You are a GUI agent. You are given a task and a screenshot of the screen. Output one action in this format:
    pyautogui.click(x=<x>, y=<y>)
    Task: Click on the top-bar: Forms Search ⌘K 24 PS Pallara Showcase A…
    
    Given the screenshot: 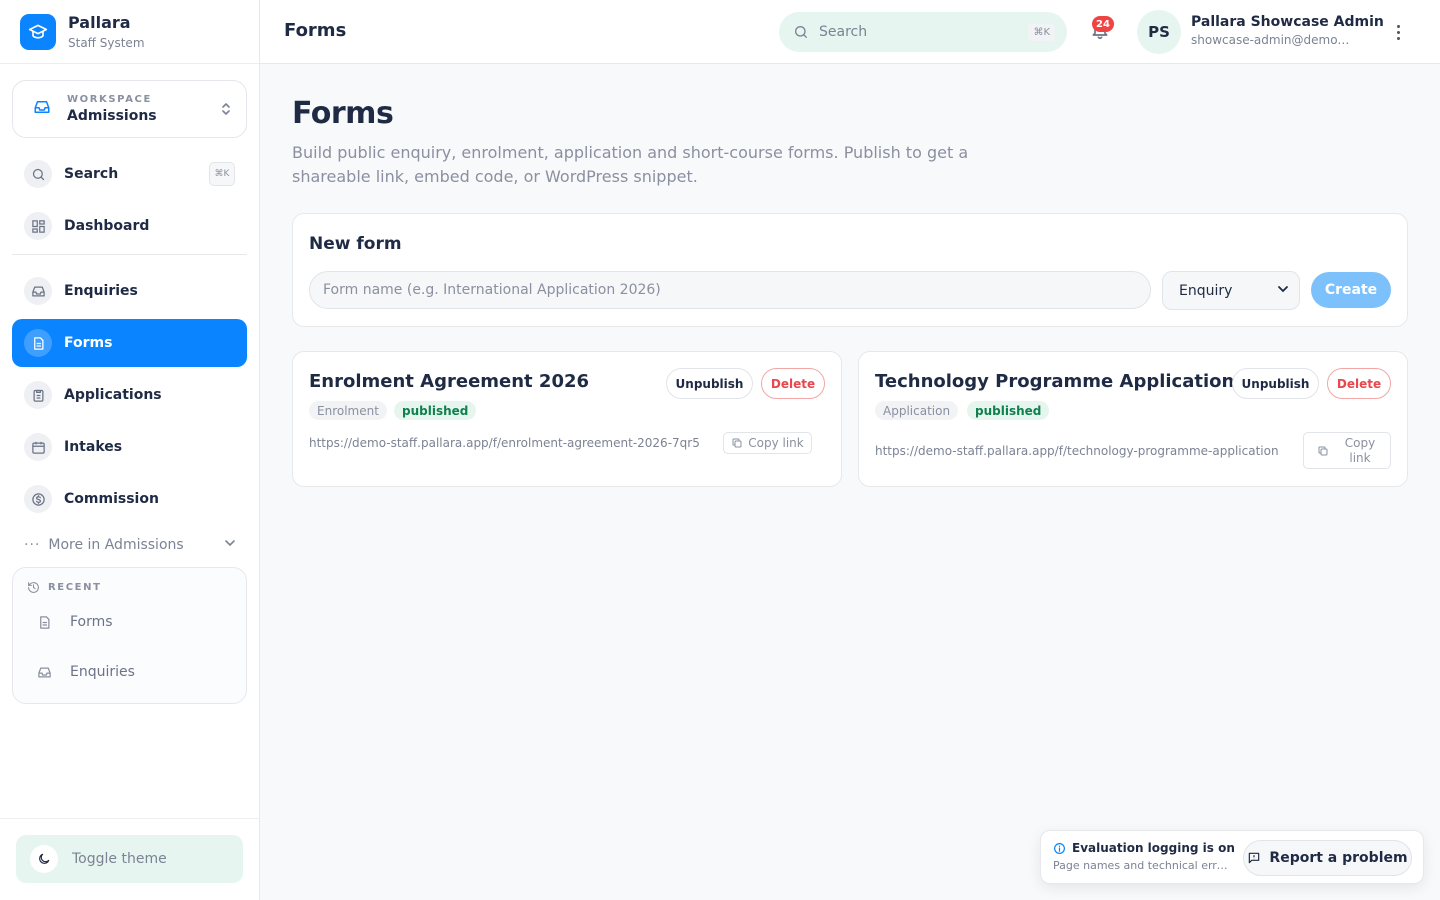 What is the action you would take?
    pyautogui.click(x=850, y=32)
    